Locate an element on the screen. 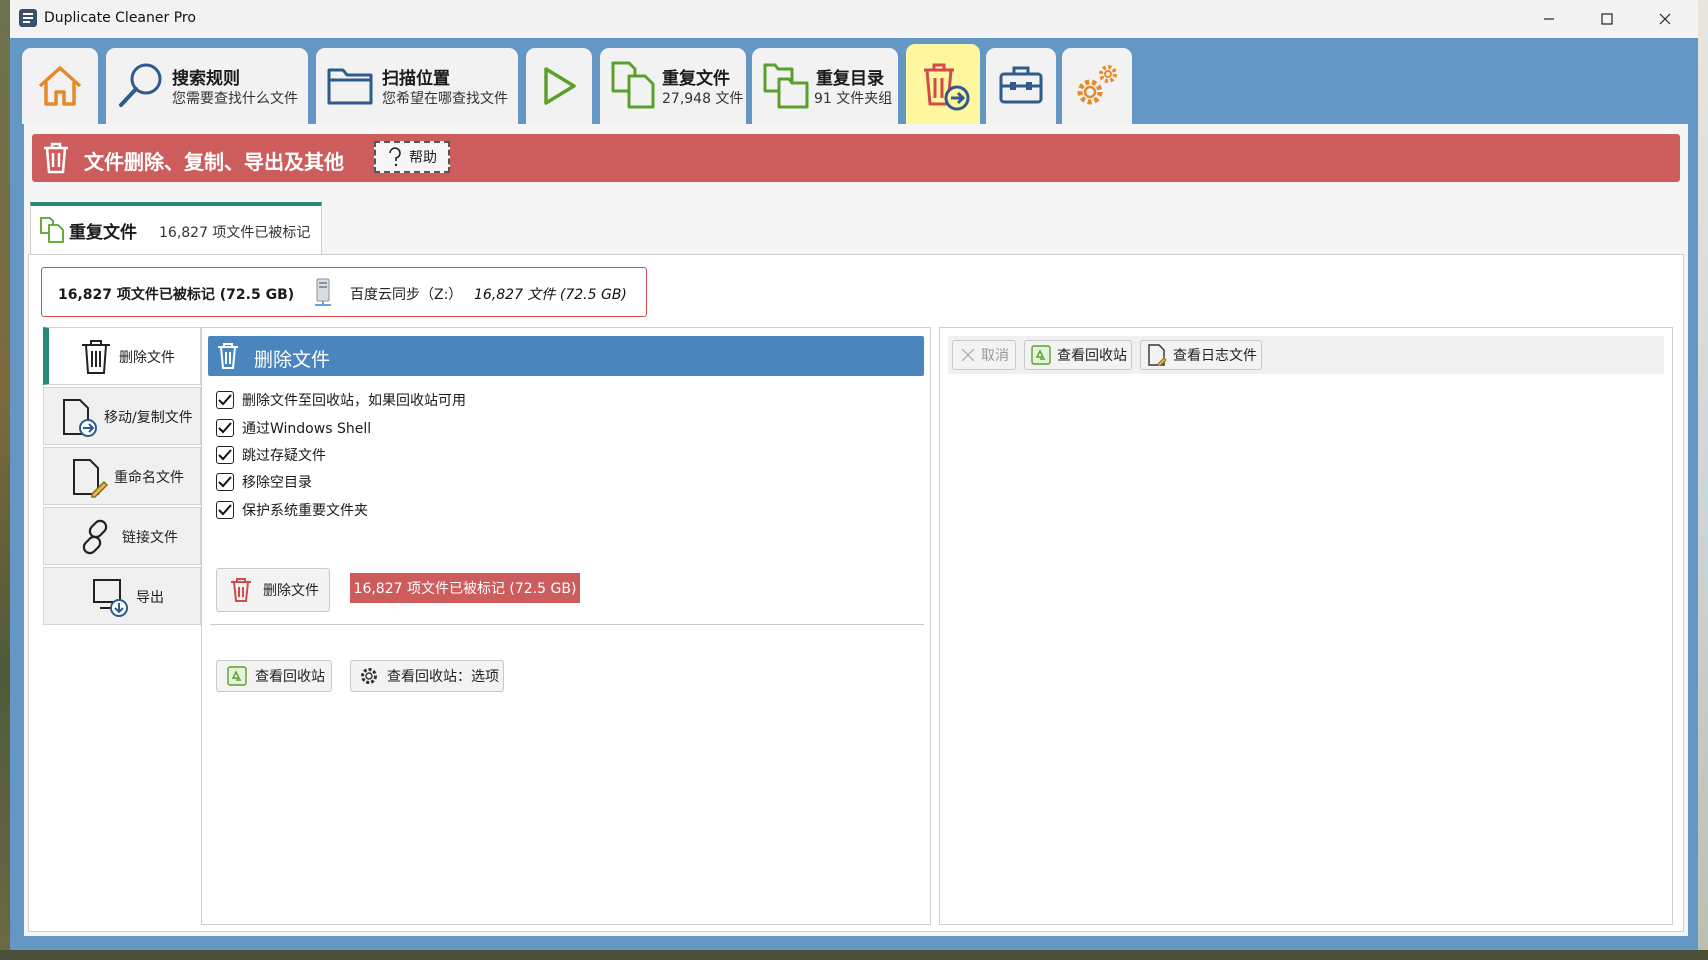  option-label: 通过Windows Shell is located at coordinates (307, 429).